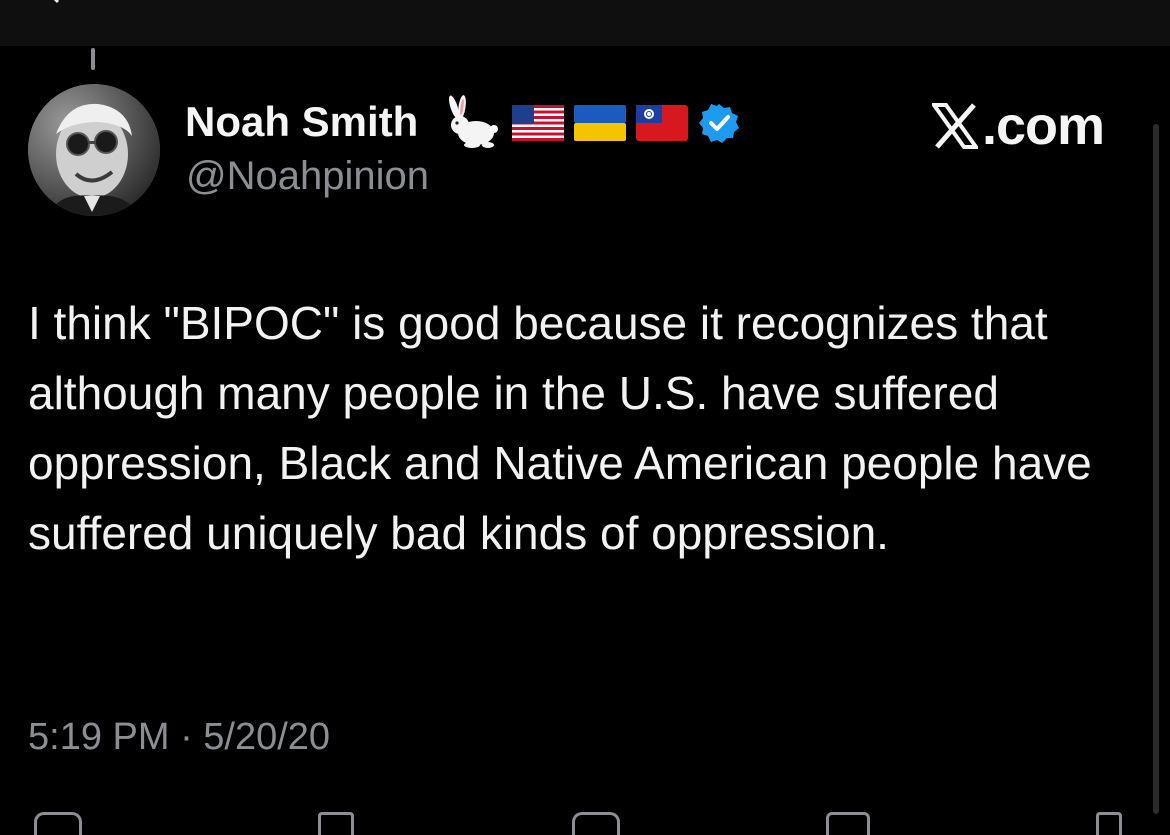 The width and height of the screenshot is (1170, 835). Describe the element at coordinates (1109, 823) in the screenshot. I see `share-icon` at that location.